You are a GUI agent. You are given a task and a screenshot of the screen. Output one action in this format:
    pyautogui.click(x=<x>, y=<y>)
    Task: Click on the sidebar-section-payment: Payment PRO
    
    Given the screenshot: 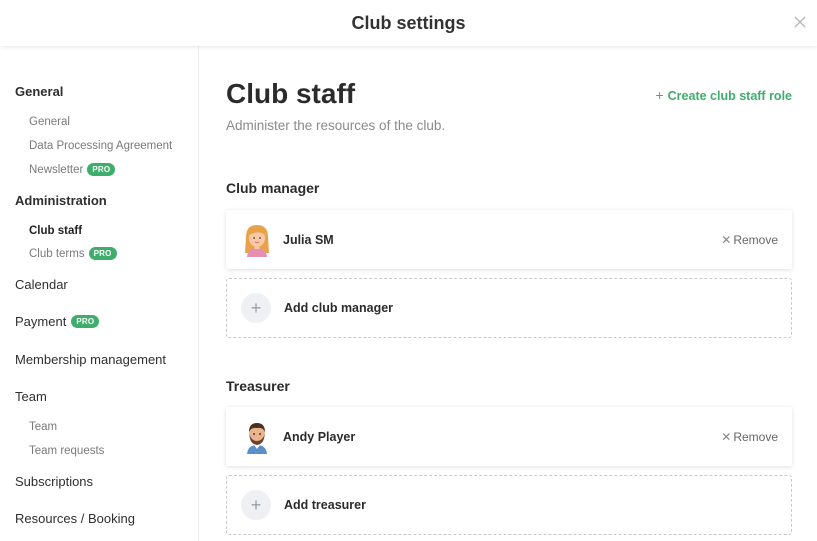 What is the action you would take?
    pyautogui.click(x=57, y=321)
    